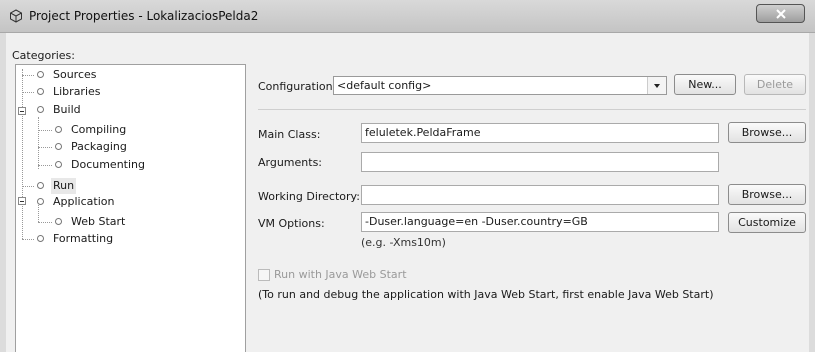 The width and height of the screenshot is (815, 352). What do you see at coordinates (22, 201) in the screenshot?
I see `application-expander` at bounding box center [22, 201].